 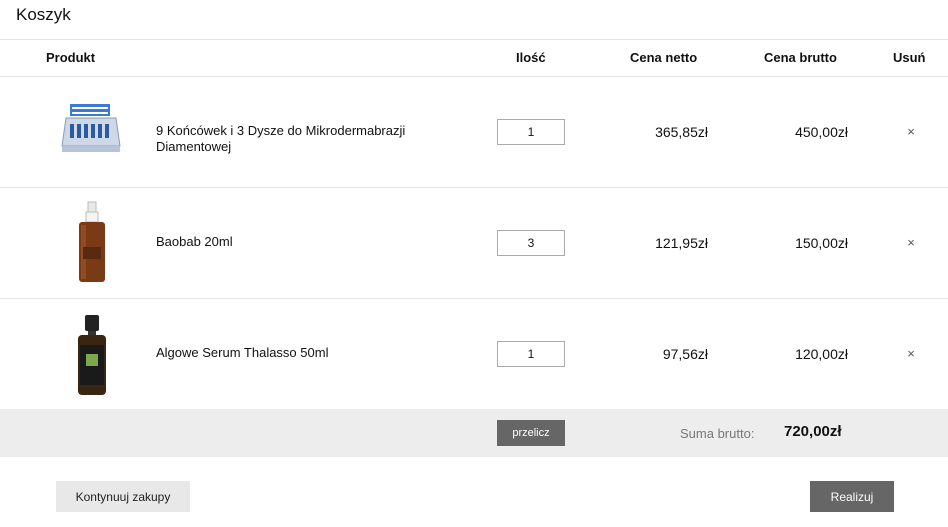 I want to click on gross-price: 450,00zł, so click(x=821, y=132).